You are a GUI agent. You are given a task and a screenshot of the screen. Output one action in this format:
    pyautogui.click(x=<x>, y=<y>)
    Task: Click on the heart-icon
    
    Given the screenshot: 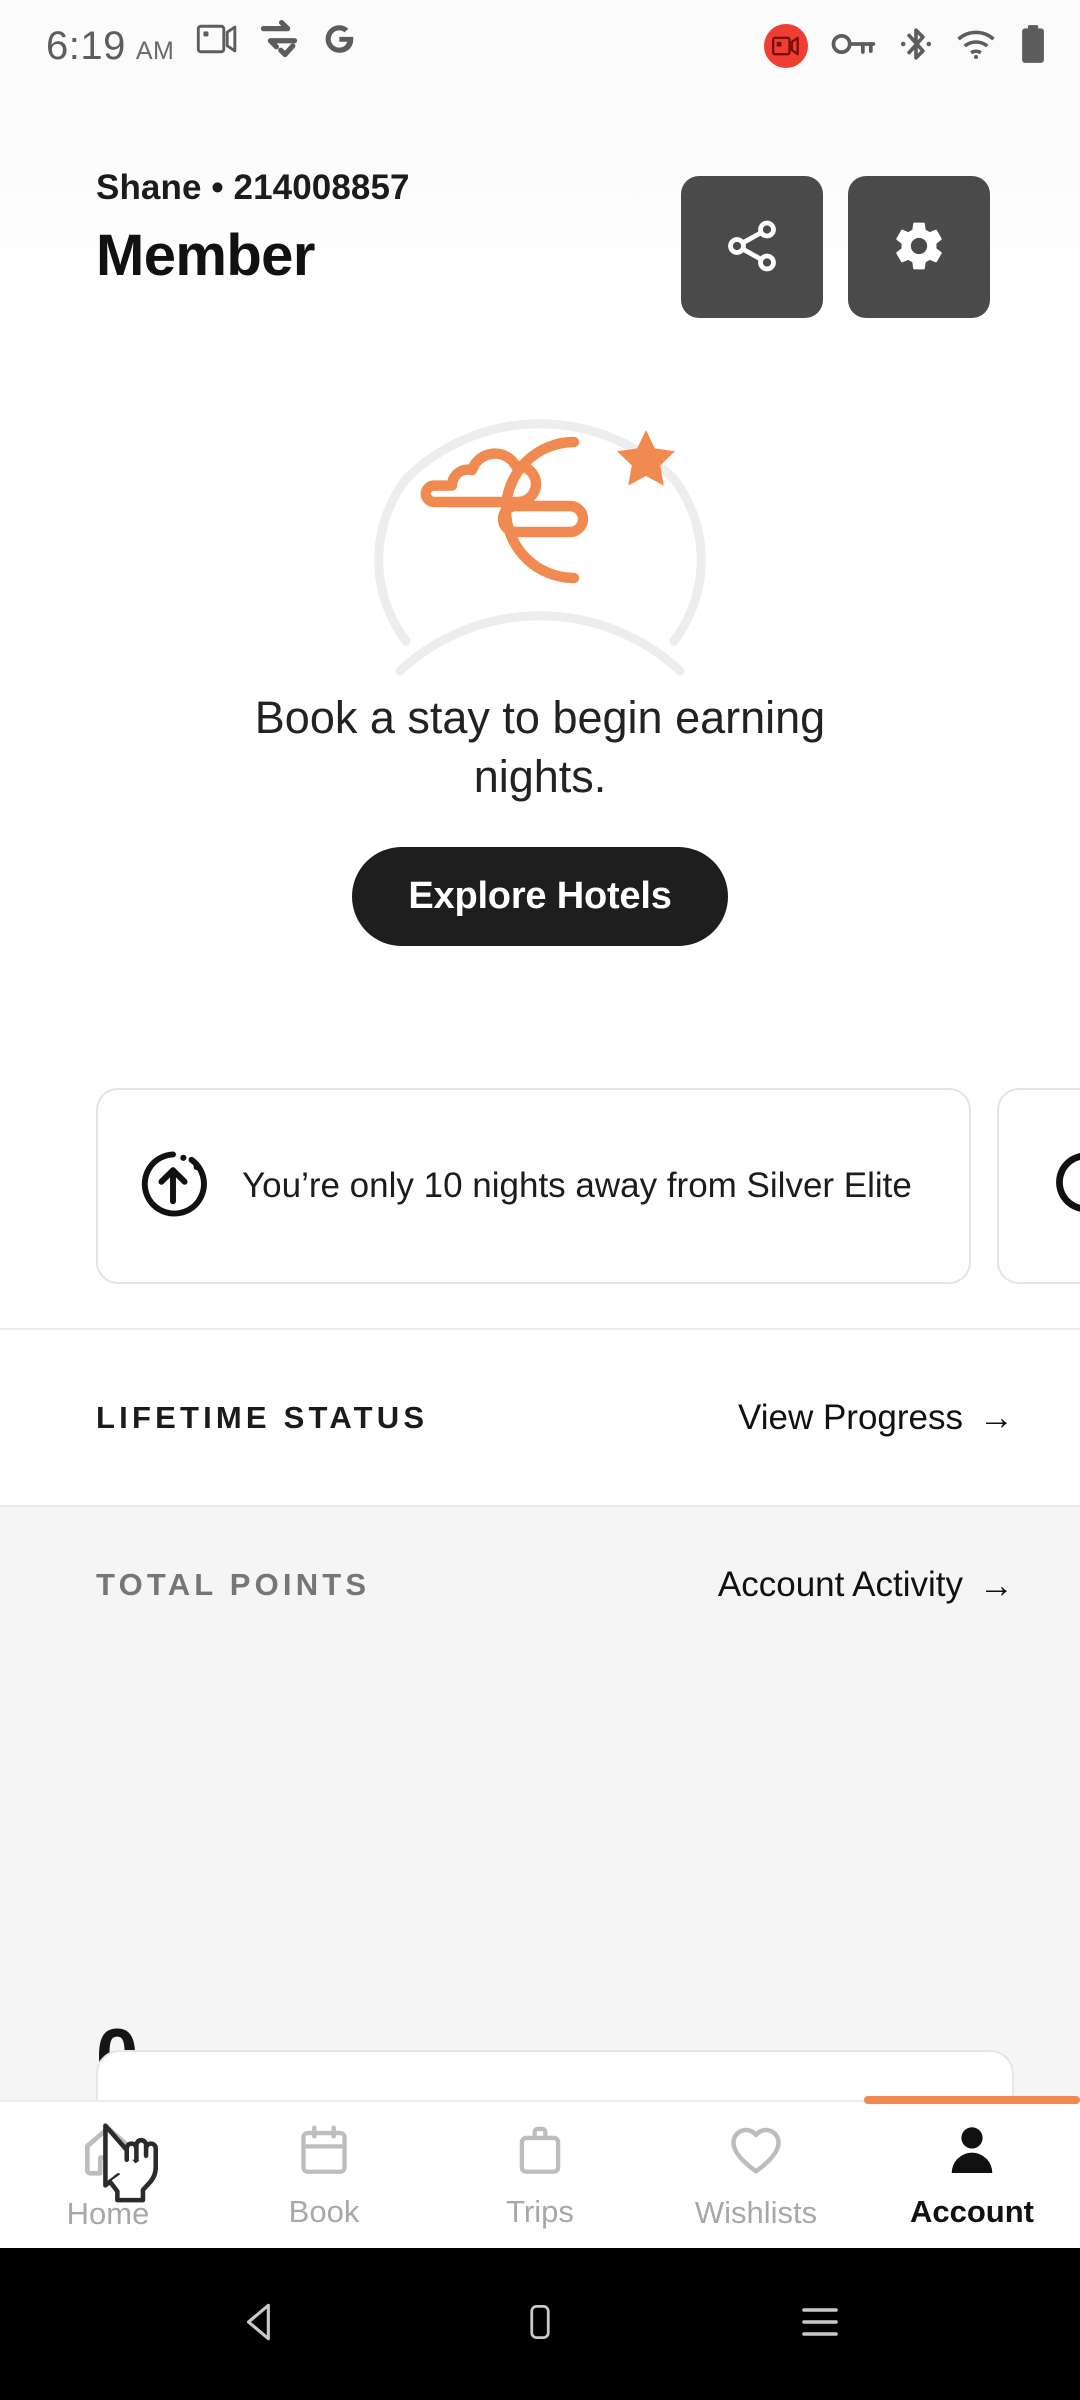 What is the action you would take?
    pyautogui.click(x=756, y=2152)
    